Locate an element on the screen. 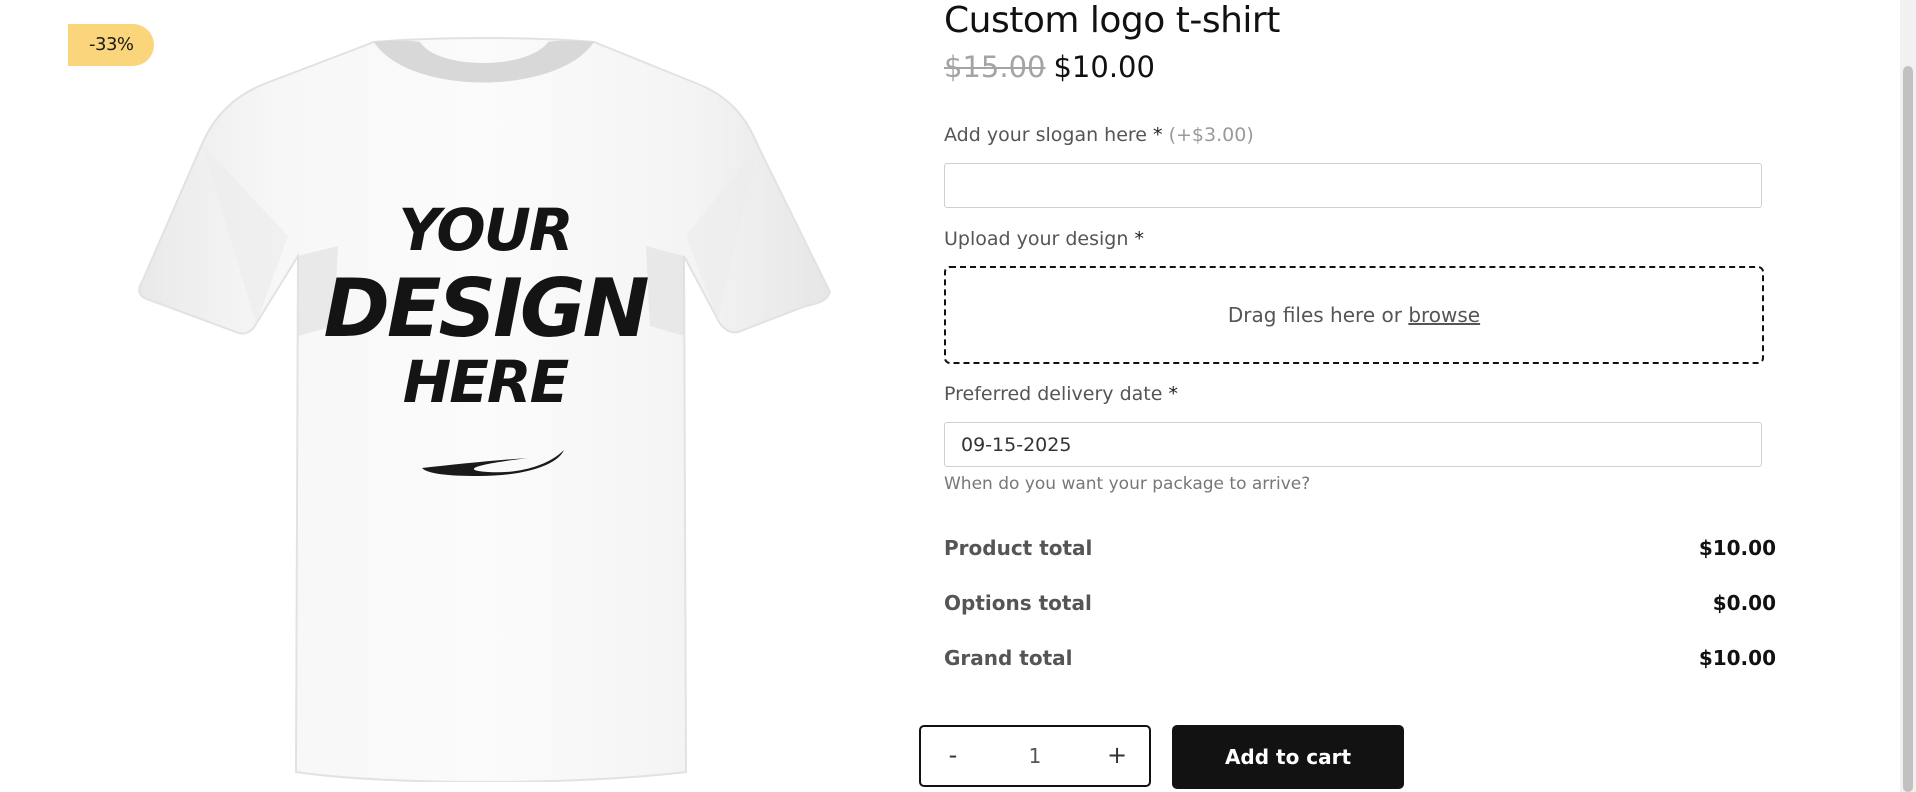 This screenshot has height=792, width=1916. options-total-value: $0.00 is located at coordinates (1744, 603).